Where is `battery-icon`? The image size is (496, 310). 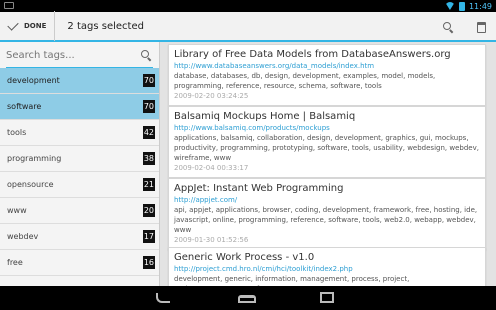 battery-icon is located at coordinates (461, 6).